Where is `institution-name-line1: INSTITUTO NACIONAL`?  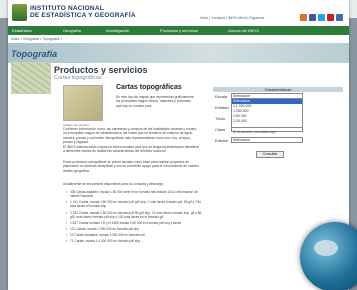 institution-name-line1: INSTITUTO NACIONAL is located at coordinates (67, 8).